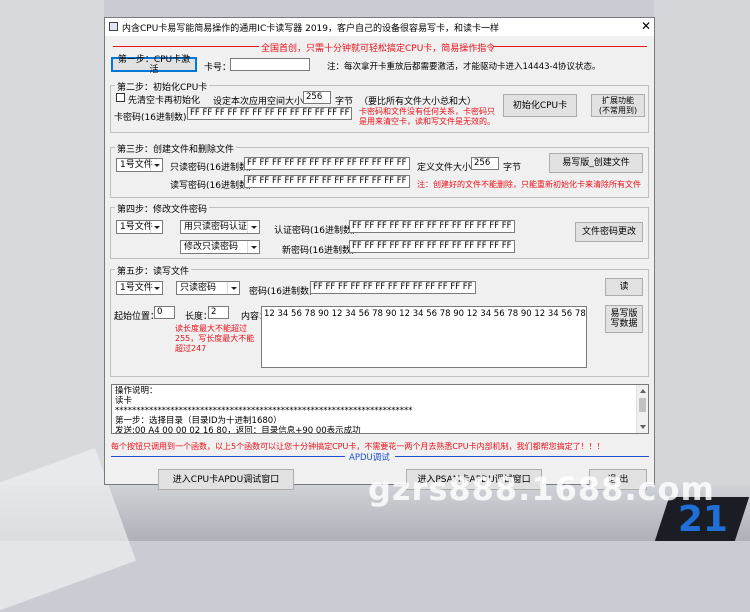  I want to click on file-size-input: 256, so click(485, 163).